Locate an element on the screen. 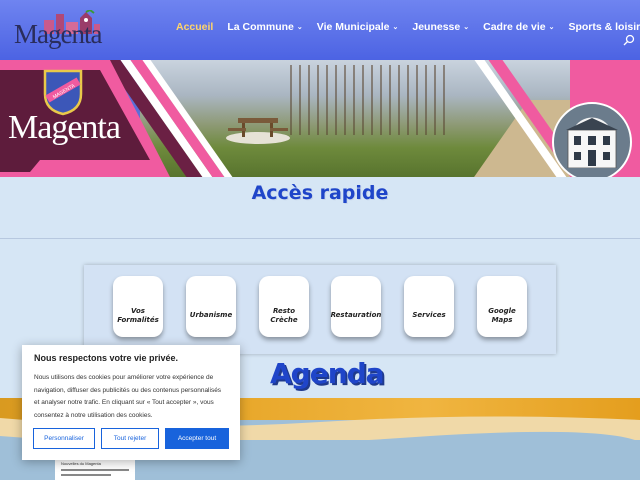 This screenshot has height=480, width=640. nav-item-sports-loisirs: Sports & loisirs⌄ is located at coordinates (604, 27).